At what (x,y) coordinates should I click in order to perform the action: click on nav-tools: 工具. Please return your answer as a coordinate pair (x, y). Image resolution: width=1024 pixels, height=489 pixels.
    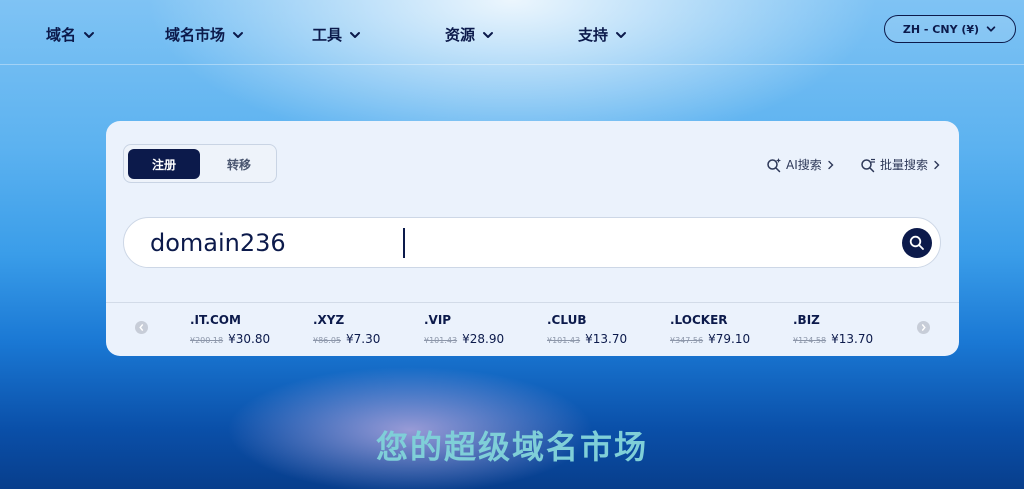
    Looking at the image, I should click on (337, 34).